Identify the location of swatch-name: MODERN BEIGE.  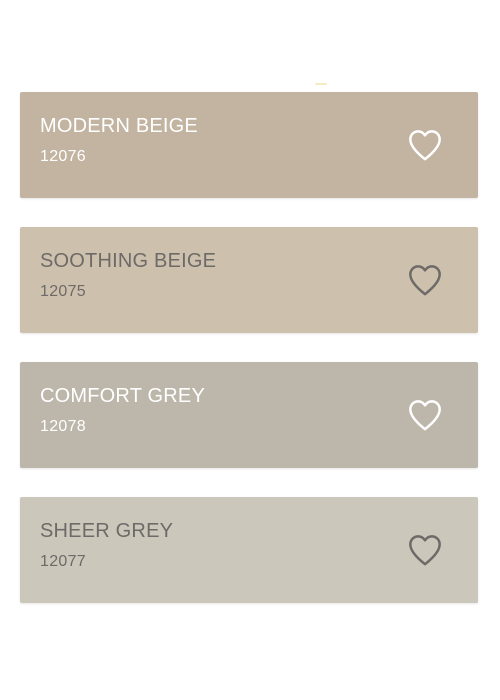
(119, 126).